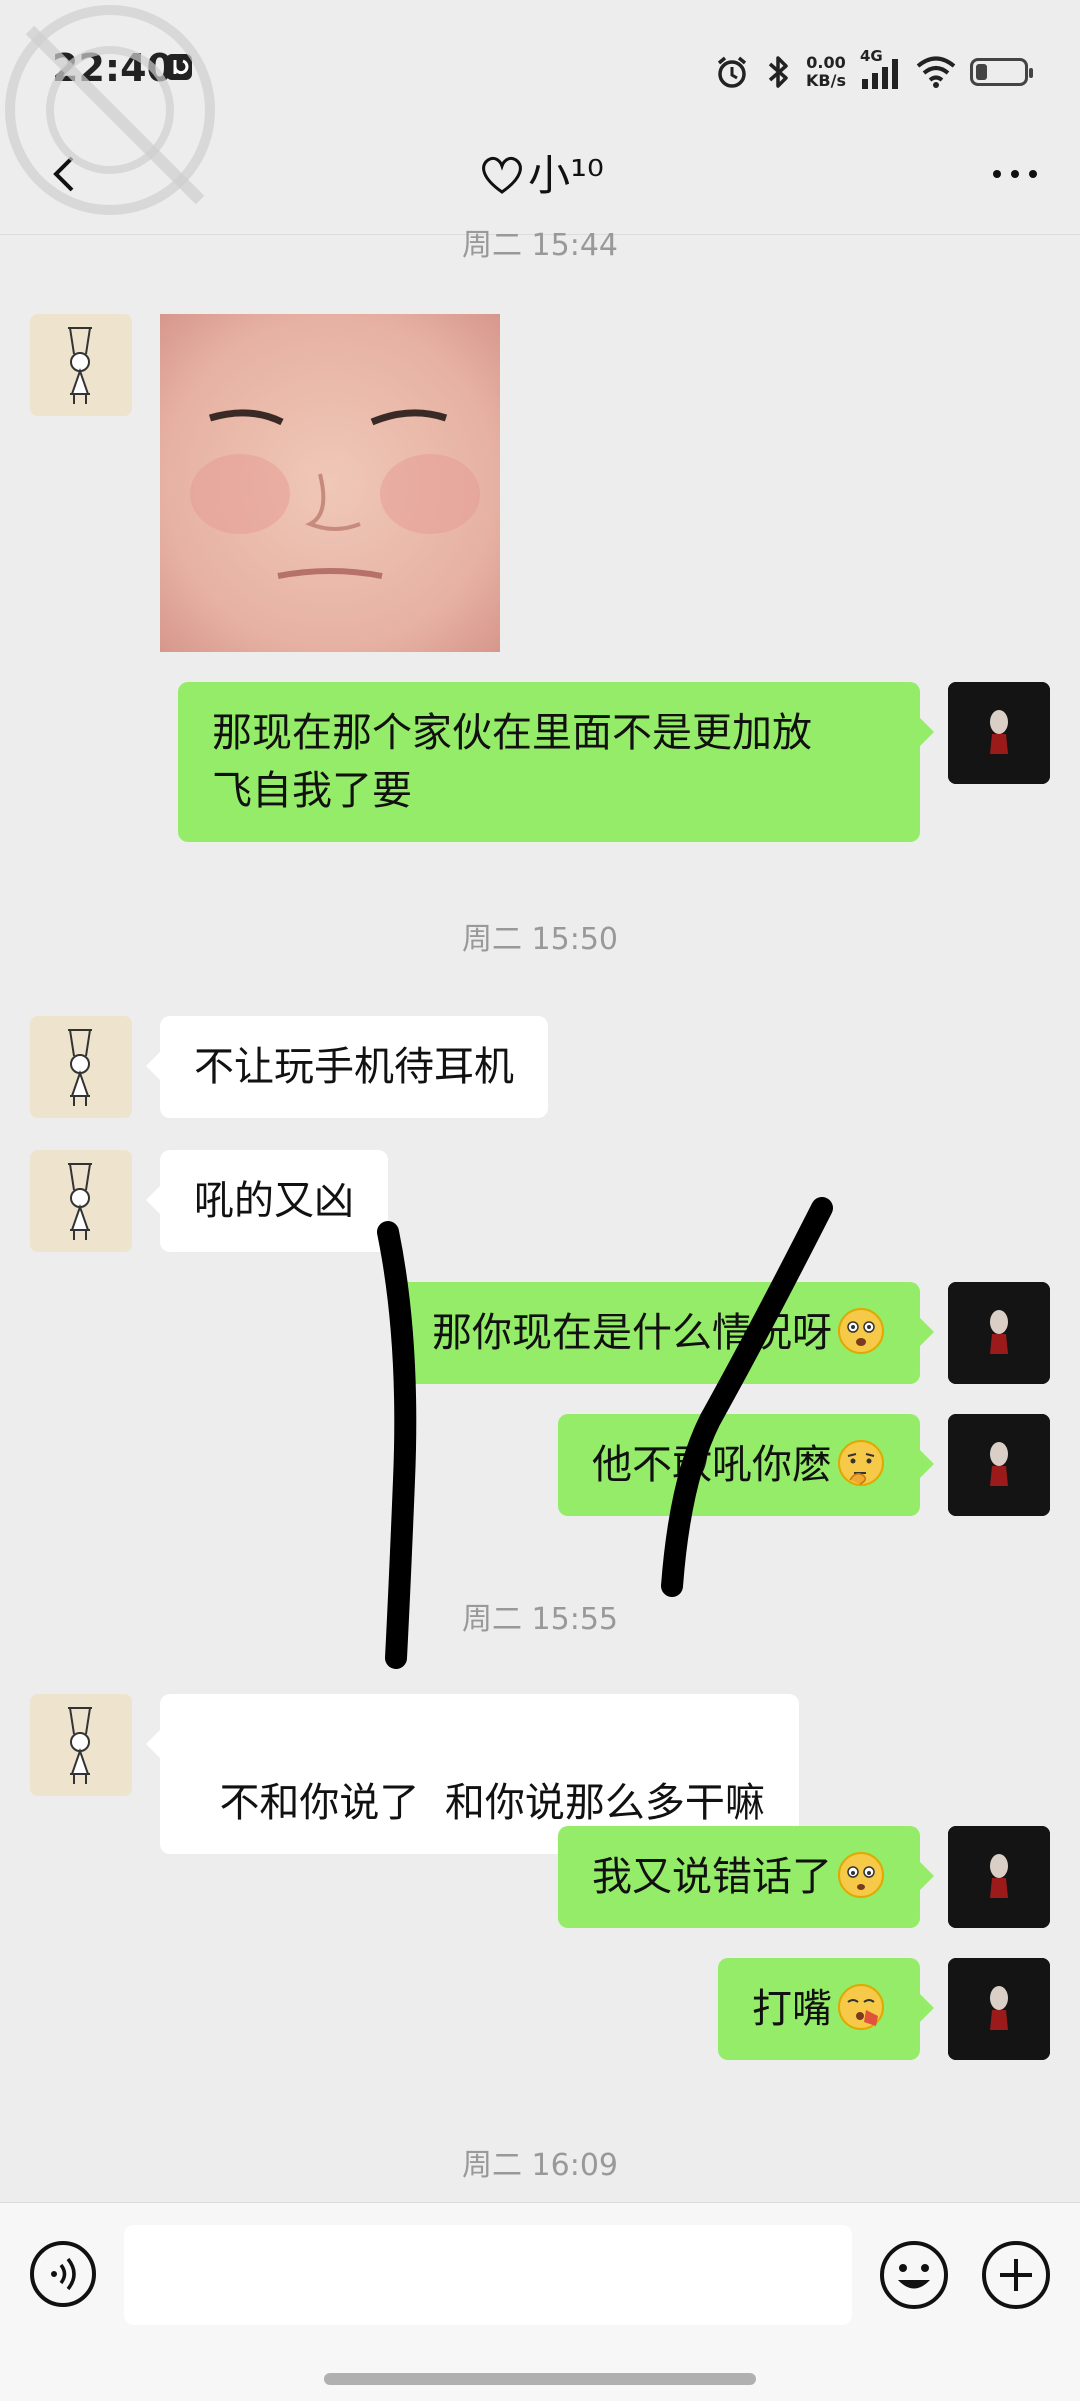 This screenshot has width=1080, height=2401. I want to click on voice-input-icon, so click(63, 2274).